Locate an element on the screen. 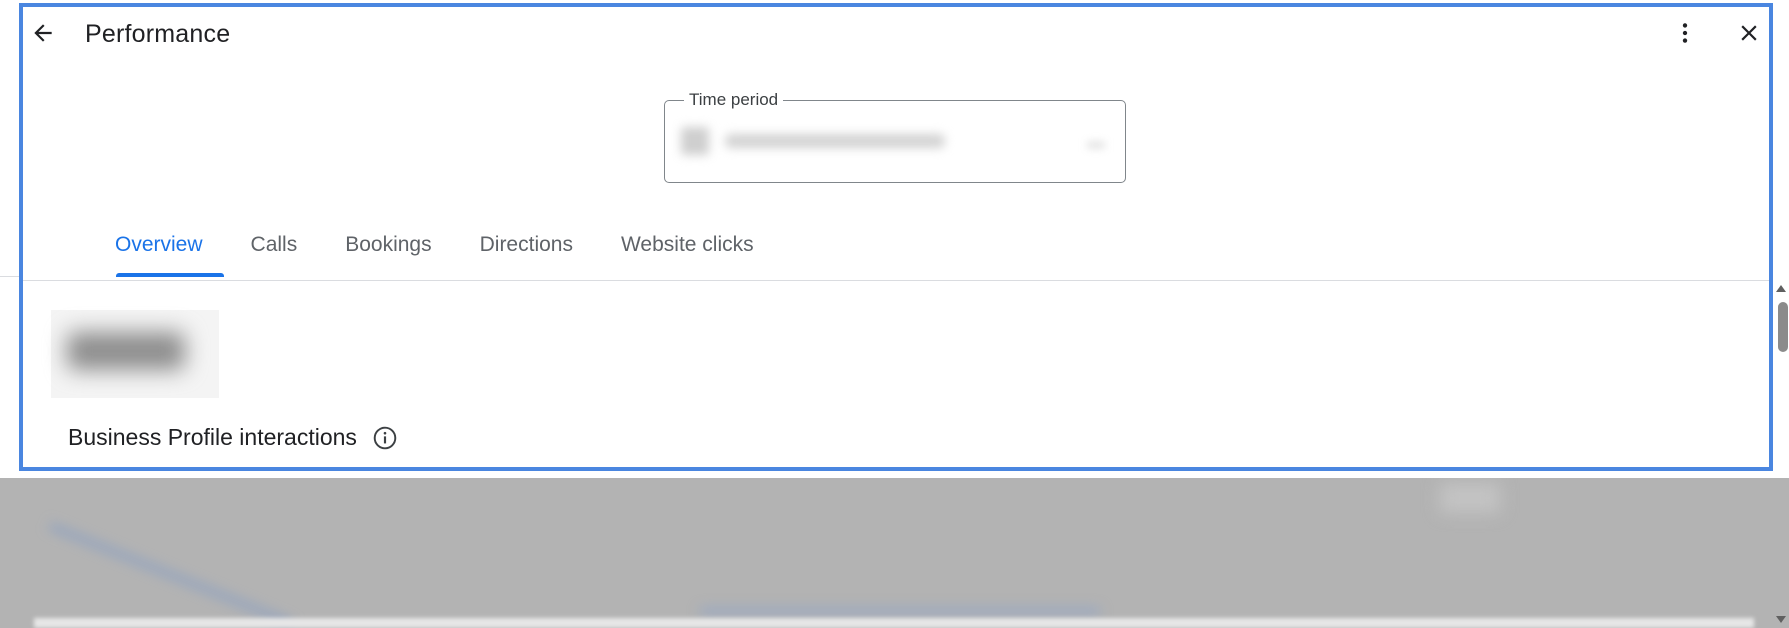 This screenshot has height=628, width=1789. scroll-up-arrow-icon is located at coordinates (1781, 288).